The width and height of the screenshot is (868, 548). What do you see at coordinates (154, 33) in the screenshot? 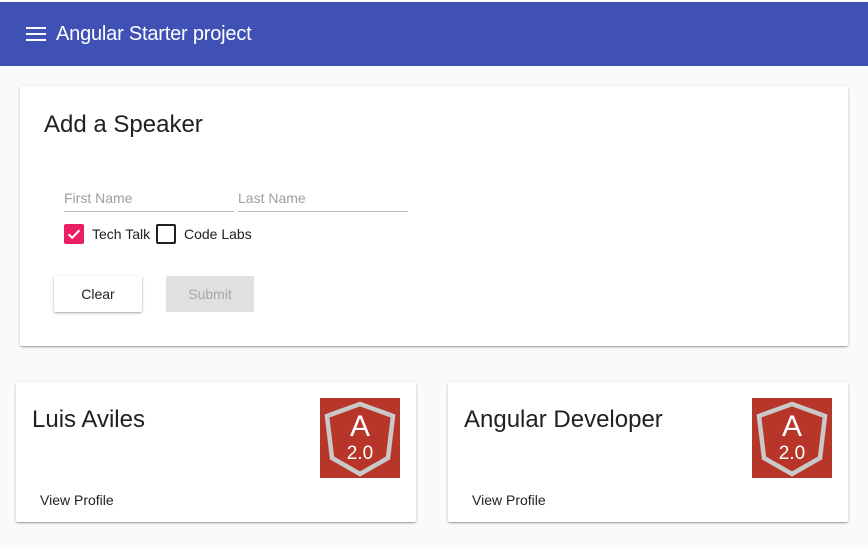
I see `app-title: Angular Starter project` at bounding box center [154, 33].